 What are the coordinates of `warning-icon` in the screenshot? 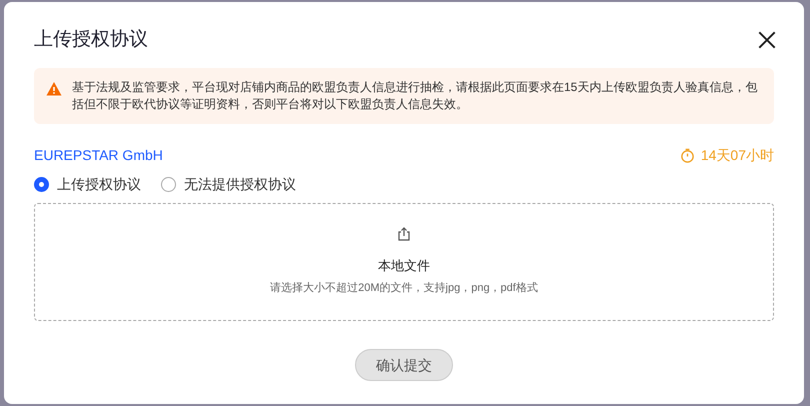 It's located at (54, 89).